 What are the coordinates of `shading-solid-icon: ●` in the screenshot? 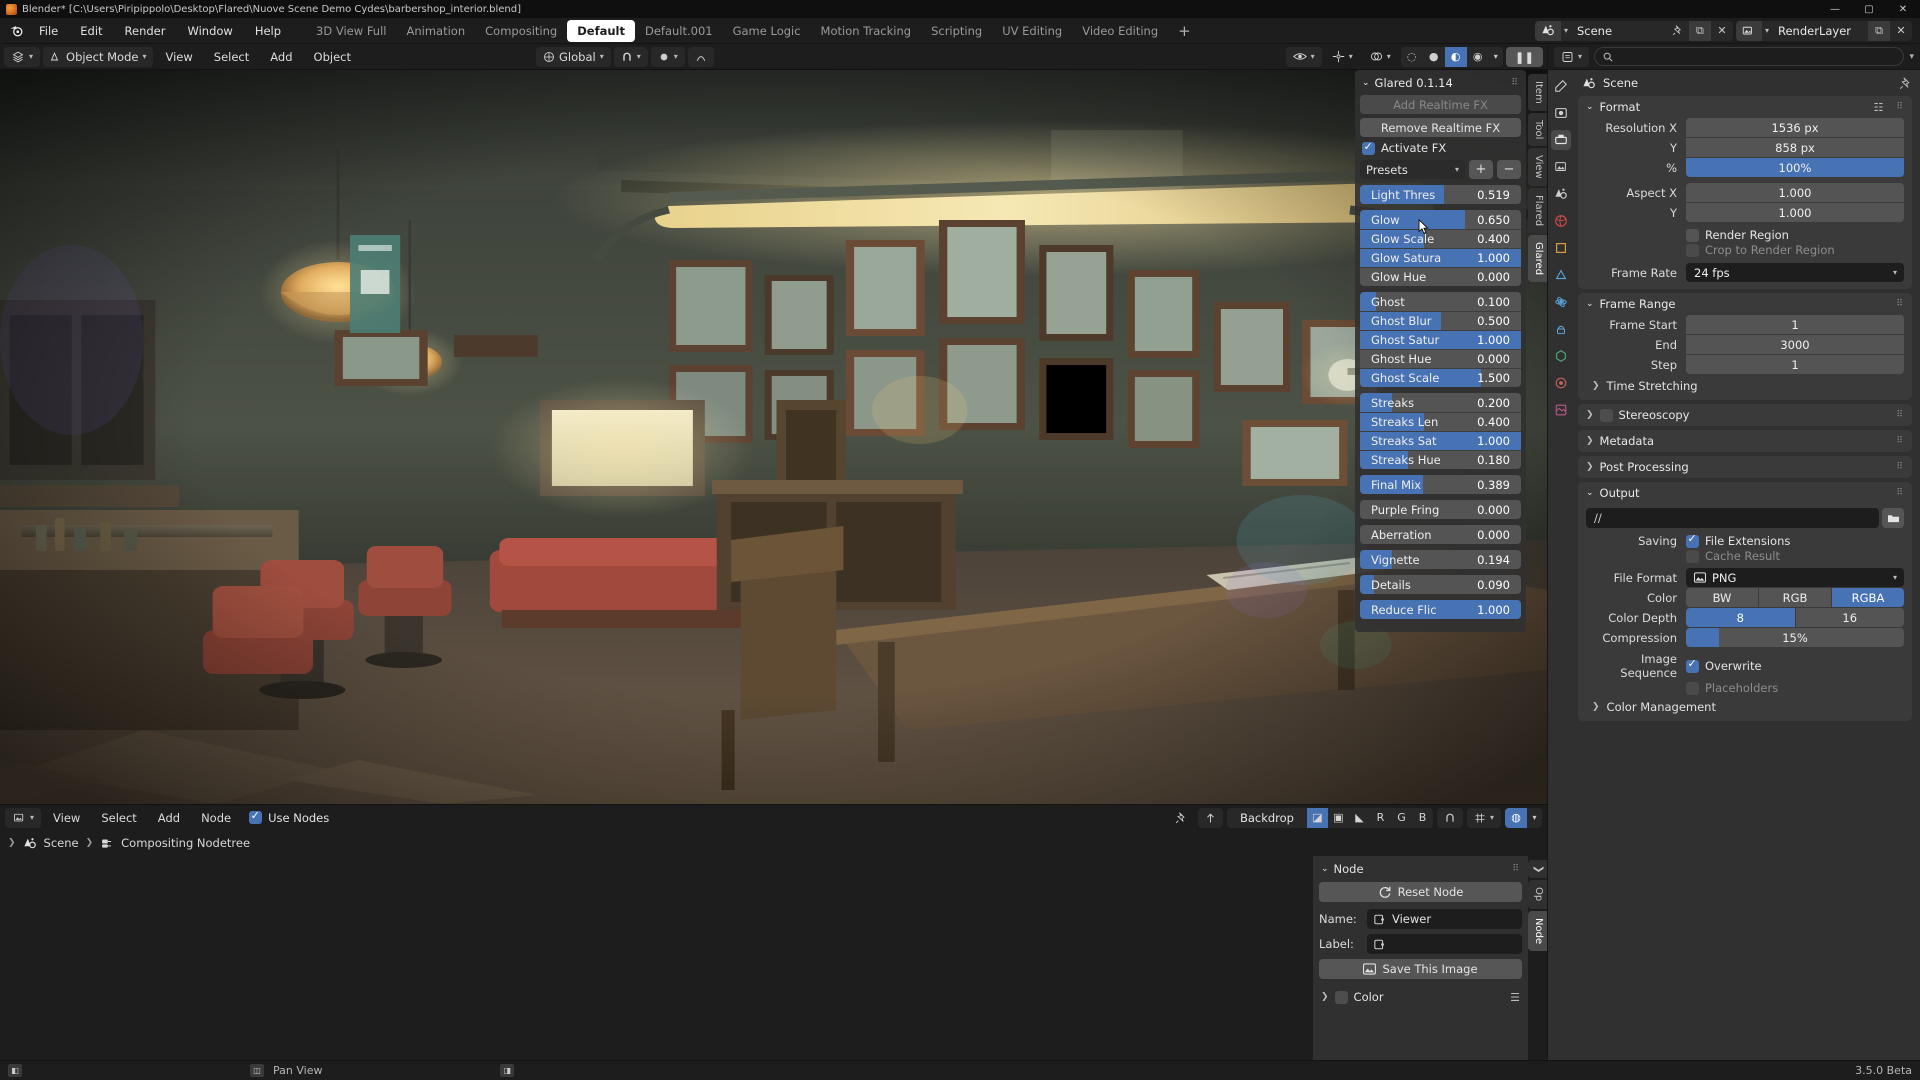 It's located at (1434, 57).